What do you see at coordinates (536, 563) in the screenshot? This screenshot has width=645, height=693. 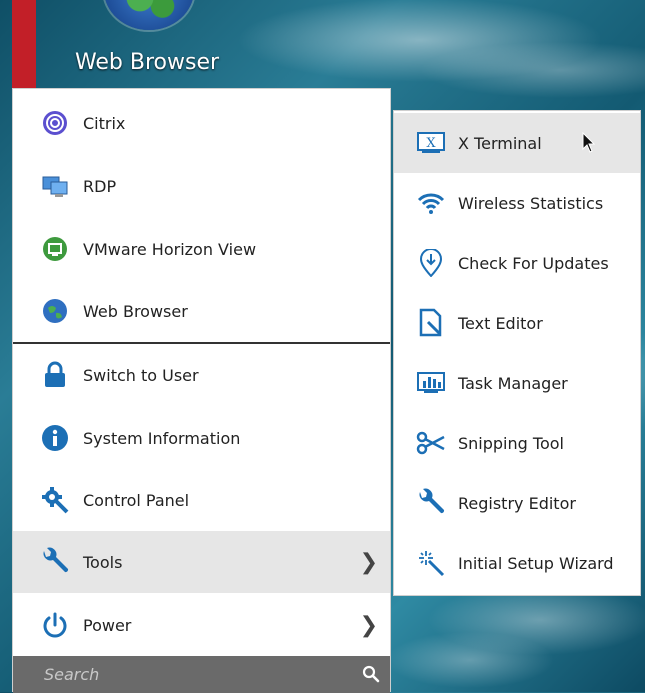 I see `submenu-item-label: Initial Setup Wizard` at bounding box center [536, 563].